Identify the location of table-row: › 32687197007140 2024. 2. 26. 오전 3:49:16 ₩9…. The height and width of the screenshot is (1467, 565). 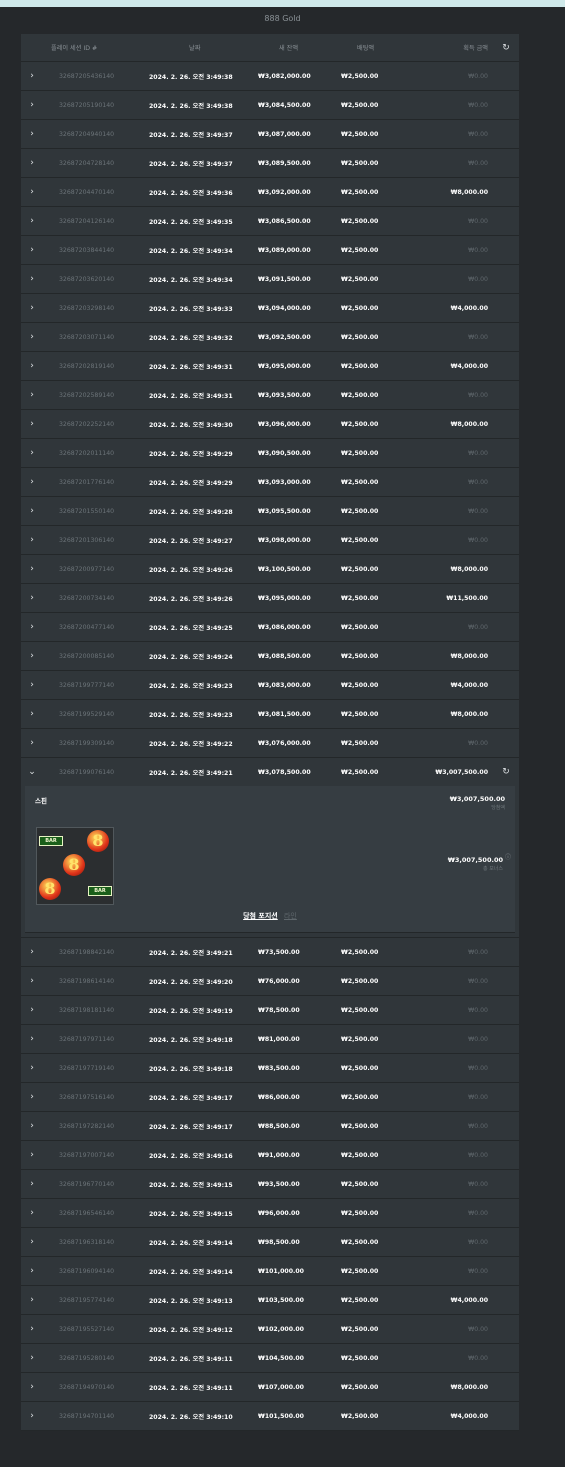
(270, 1155).